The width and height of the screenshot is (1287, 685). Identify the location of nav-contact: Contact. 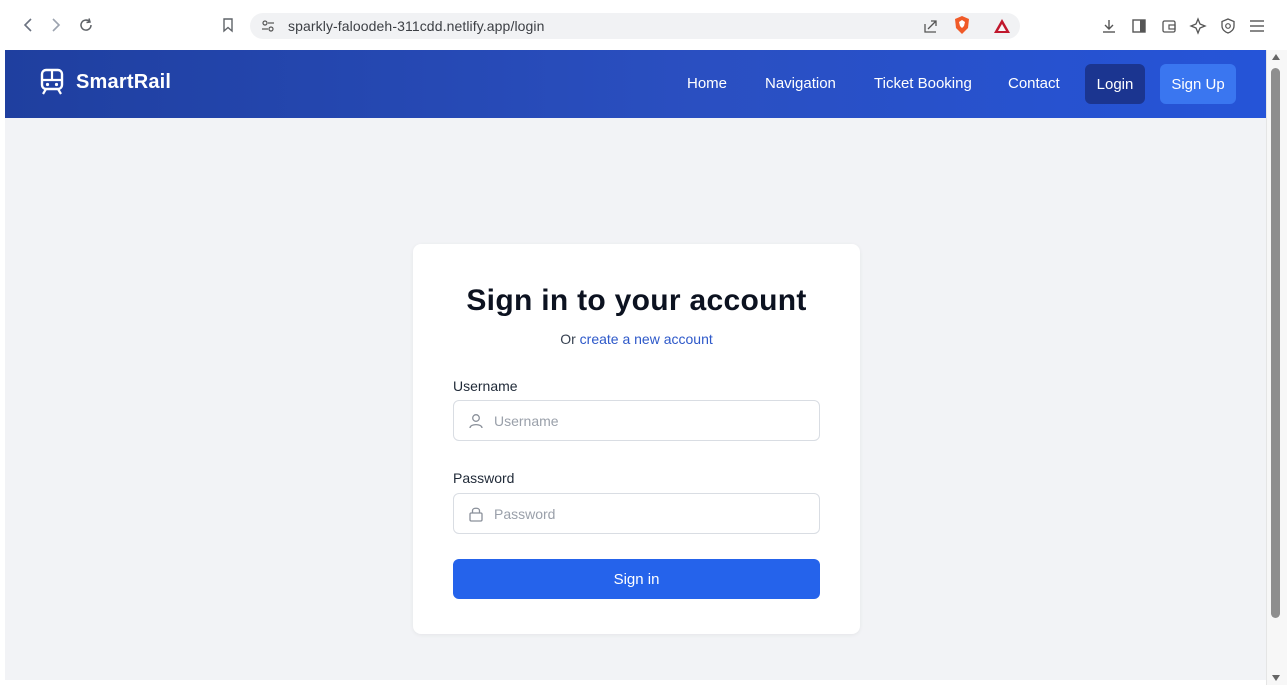
(1034, 83).